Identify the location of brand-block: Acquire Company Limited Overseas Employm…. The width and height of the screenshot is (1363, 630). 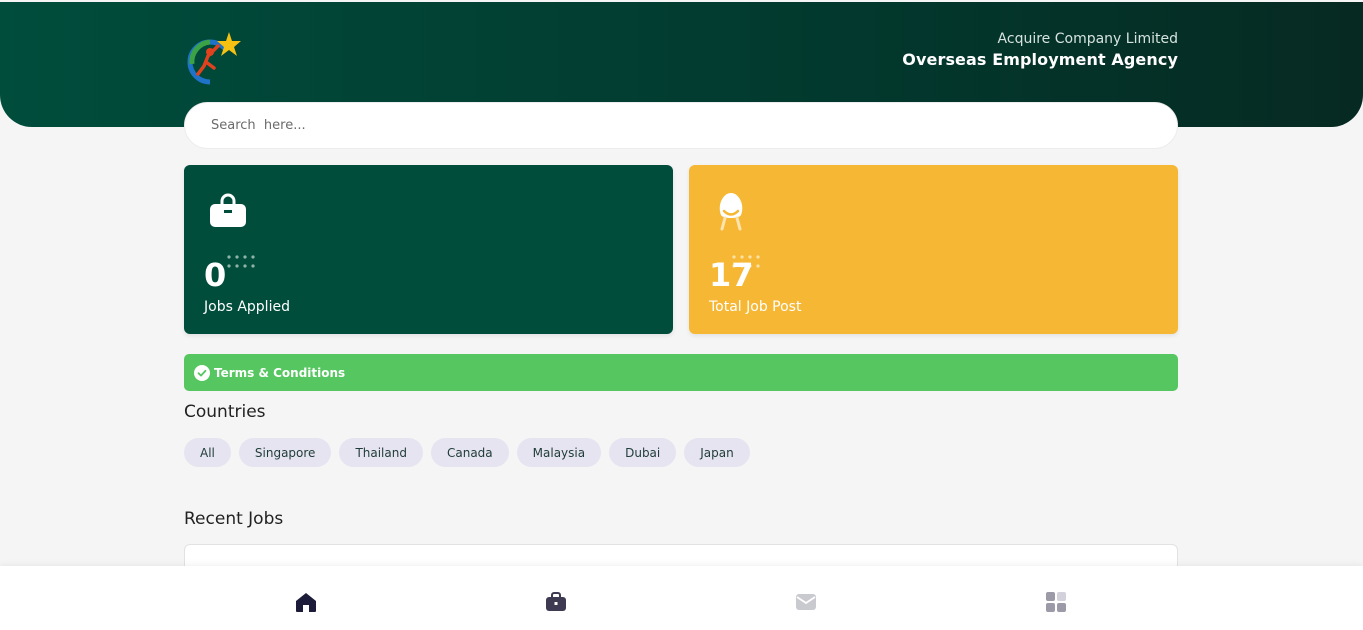
(1040, 51).